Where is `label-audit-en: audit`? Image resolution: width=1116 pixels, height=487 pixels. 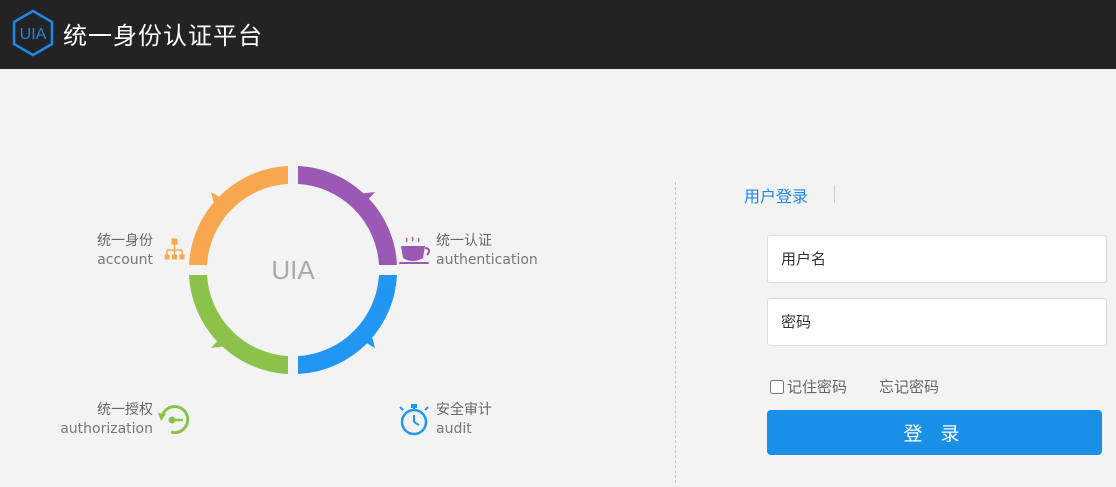
label-audit-en: audit is located at coordinates (454, 429).